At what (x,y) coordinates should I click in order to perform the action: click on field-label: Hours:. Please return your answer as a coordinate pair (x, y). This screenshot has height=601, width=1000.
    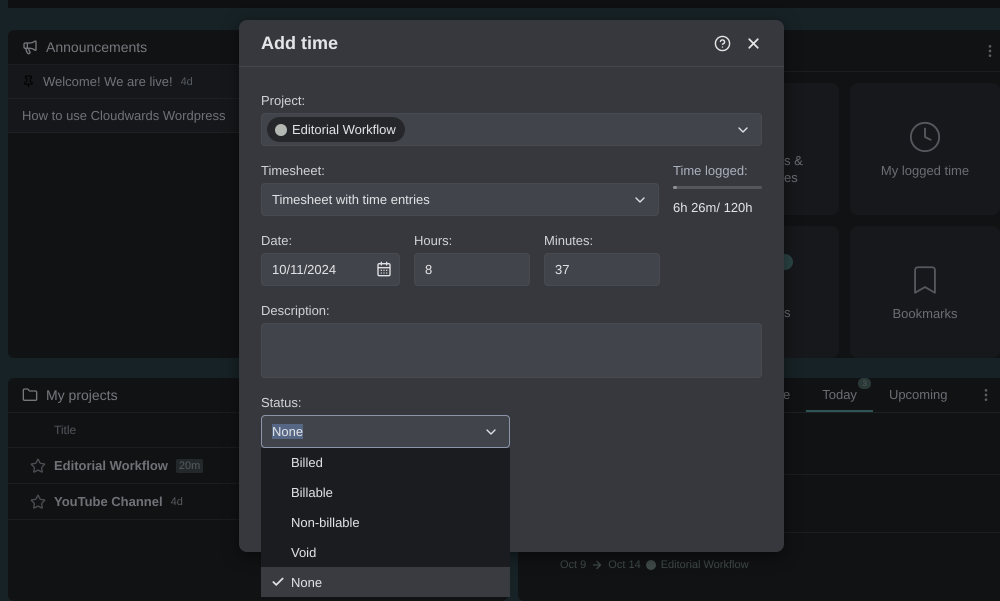
    Looking at the image, I should click on (434, 240).